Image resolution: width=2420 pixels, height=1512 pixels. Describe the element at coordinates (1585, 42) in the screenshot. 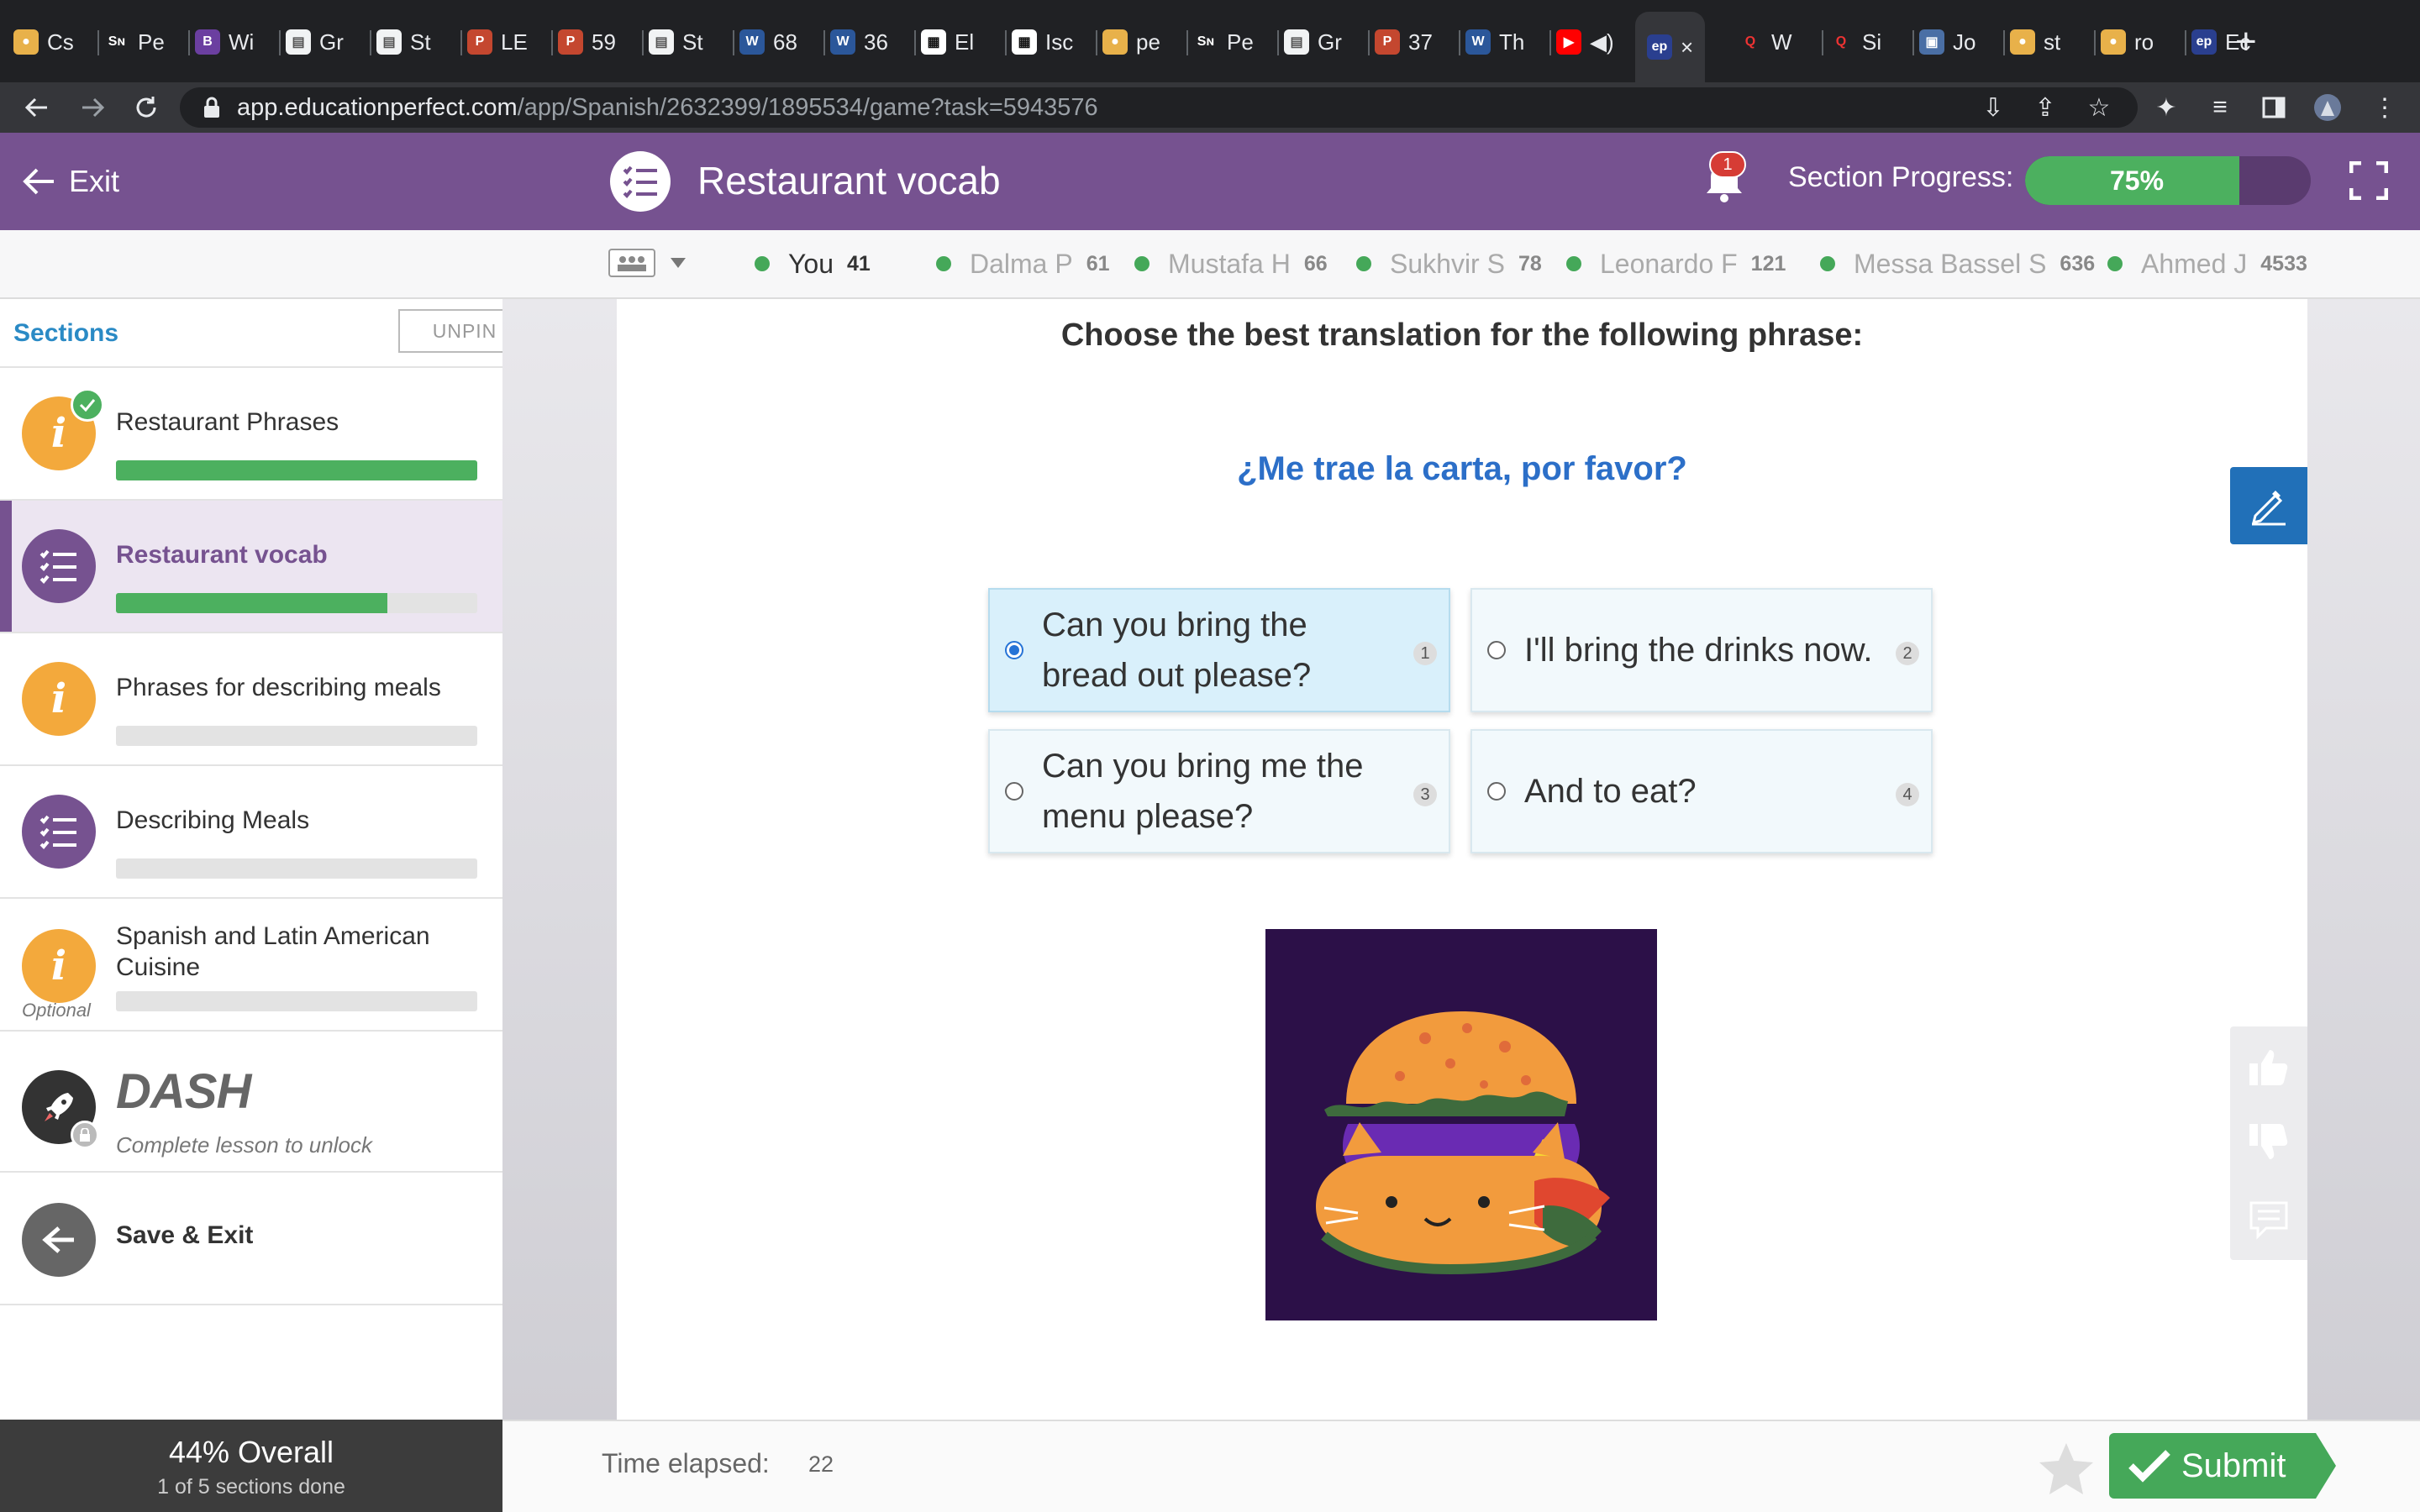

I see `browser-tab: ▶ ◀)` at that location.